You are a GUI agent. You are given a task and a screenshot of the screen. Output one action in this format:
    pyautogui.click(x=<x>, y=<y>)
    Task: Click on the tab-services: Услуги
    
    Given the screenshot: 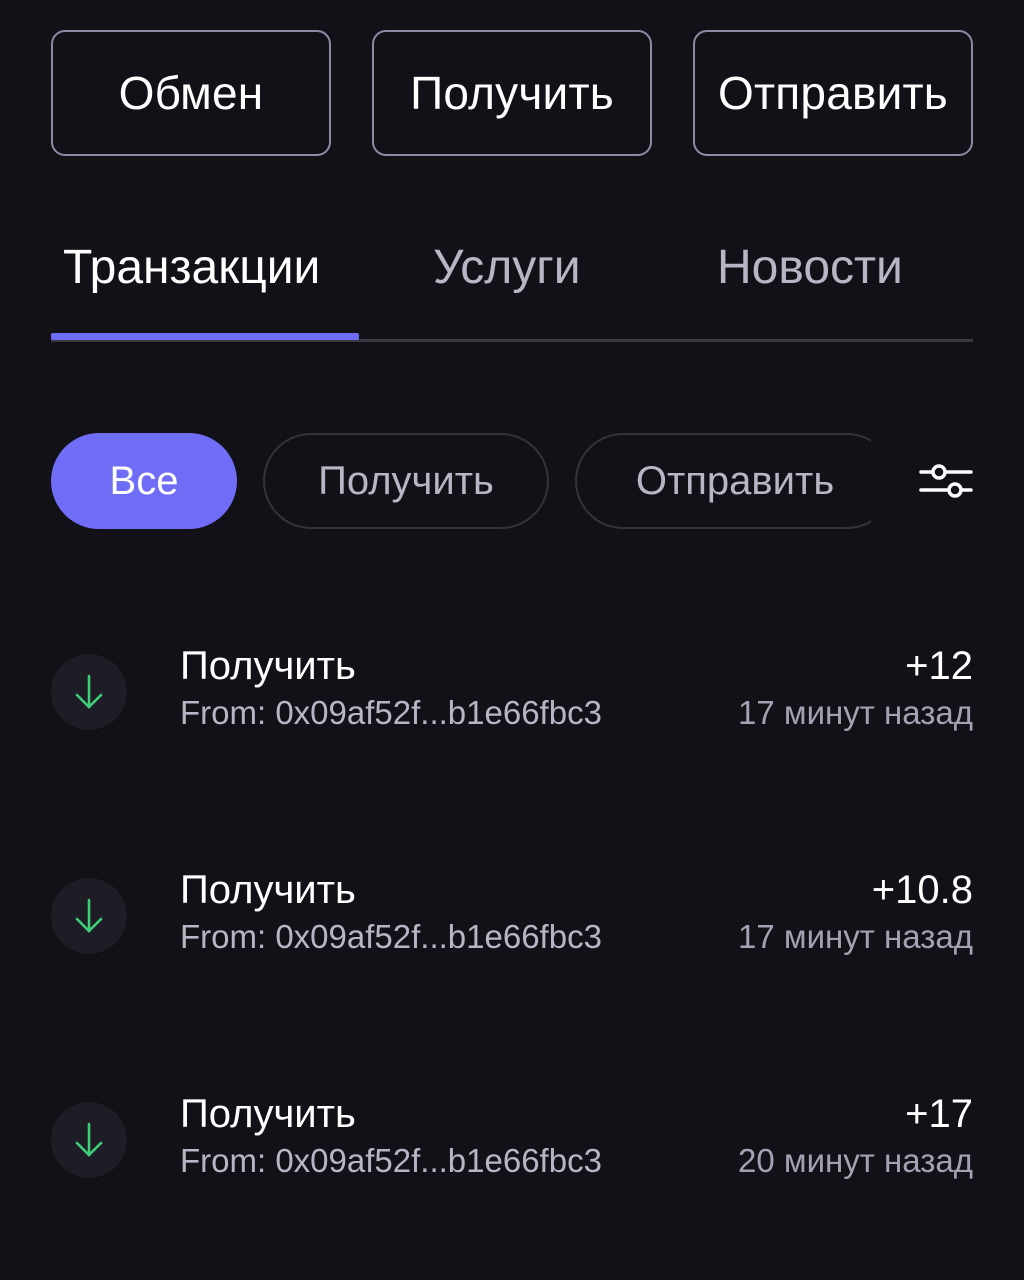 What is the action you would take?
    pyautogui.click(x=507, y=267)
    